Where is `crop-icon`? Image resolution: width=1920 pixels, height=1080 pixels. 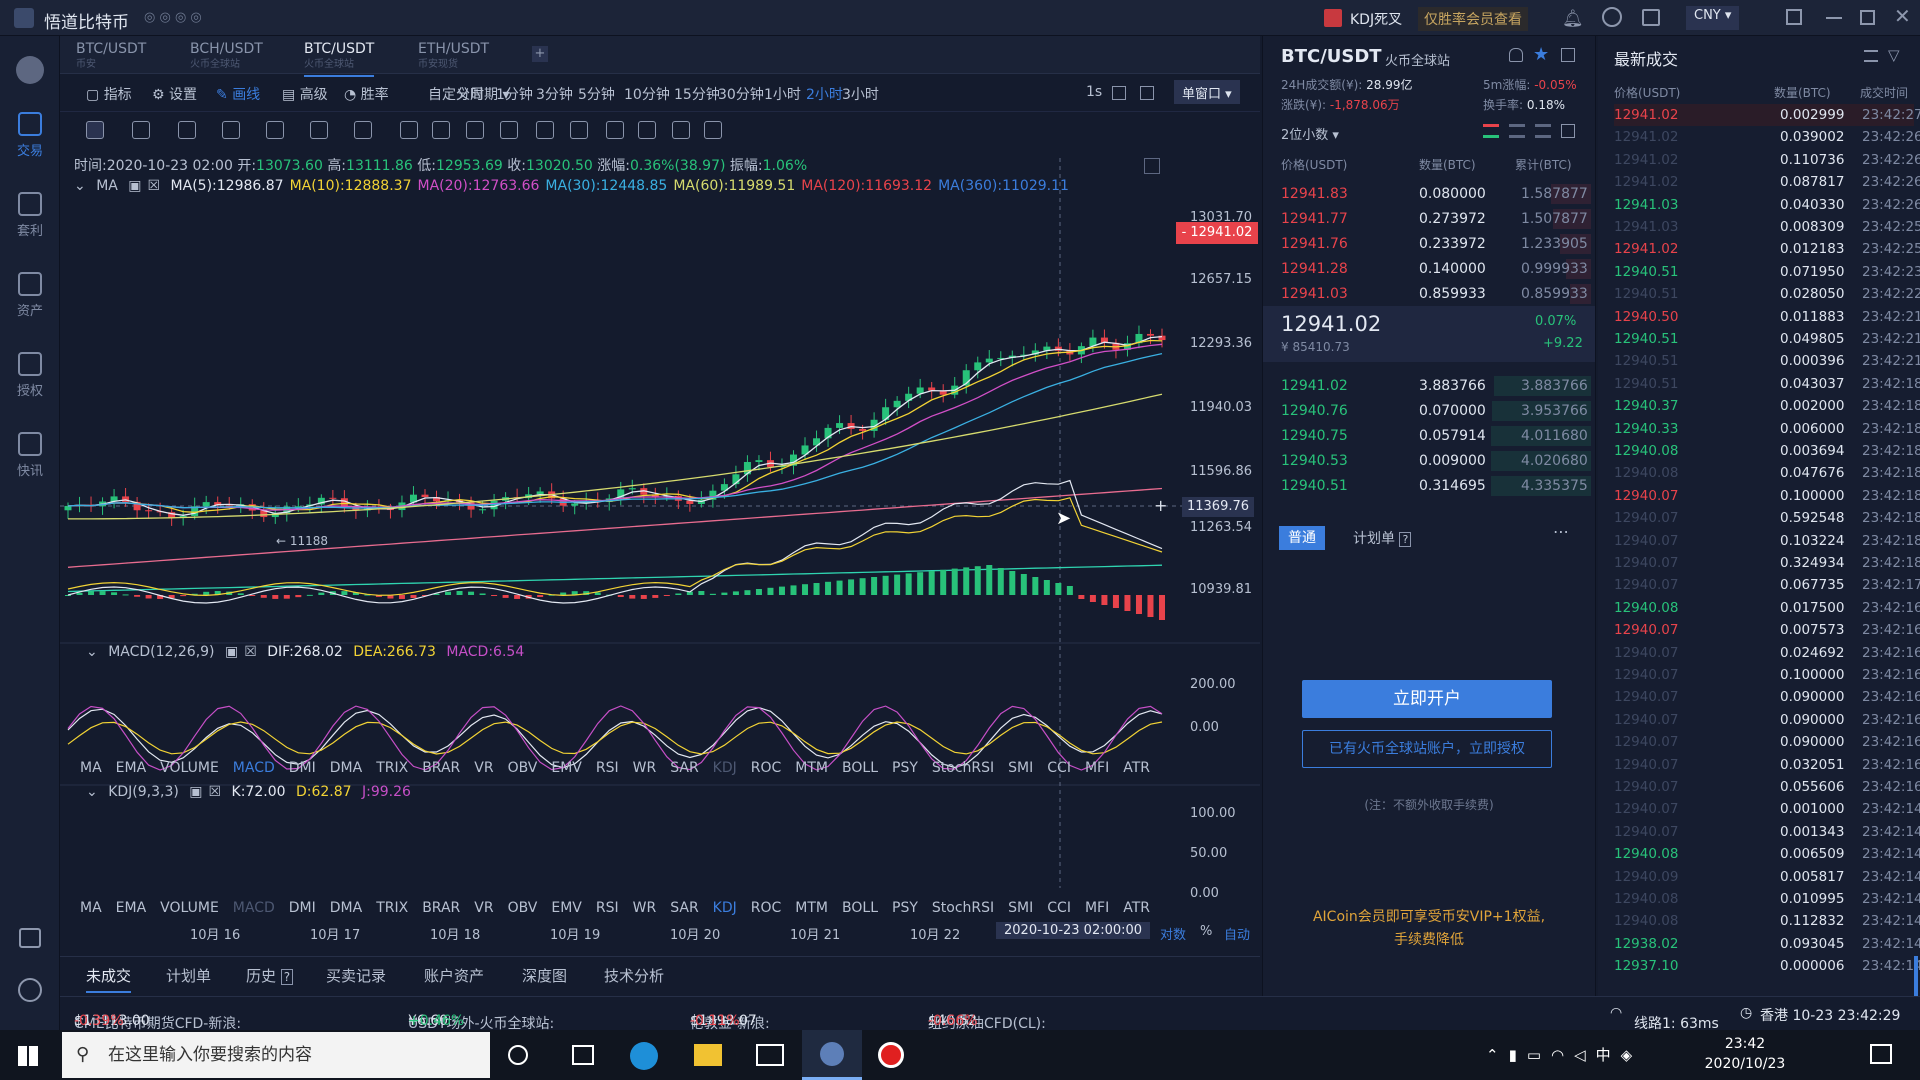
crop-icon is located at coordinates (1147, 93).